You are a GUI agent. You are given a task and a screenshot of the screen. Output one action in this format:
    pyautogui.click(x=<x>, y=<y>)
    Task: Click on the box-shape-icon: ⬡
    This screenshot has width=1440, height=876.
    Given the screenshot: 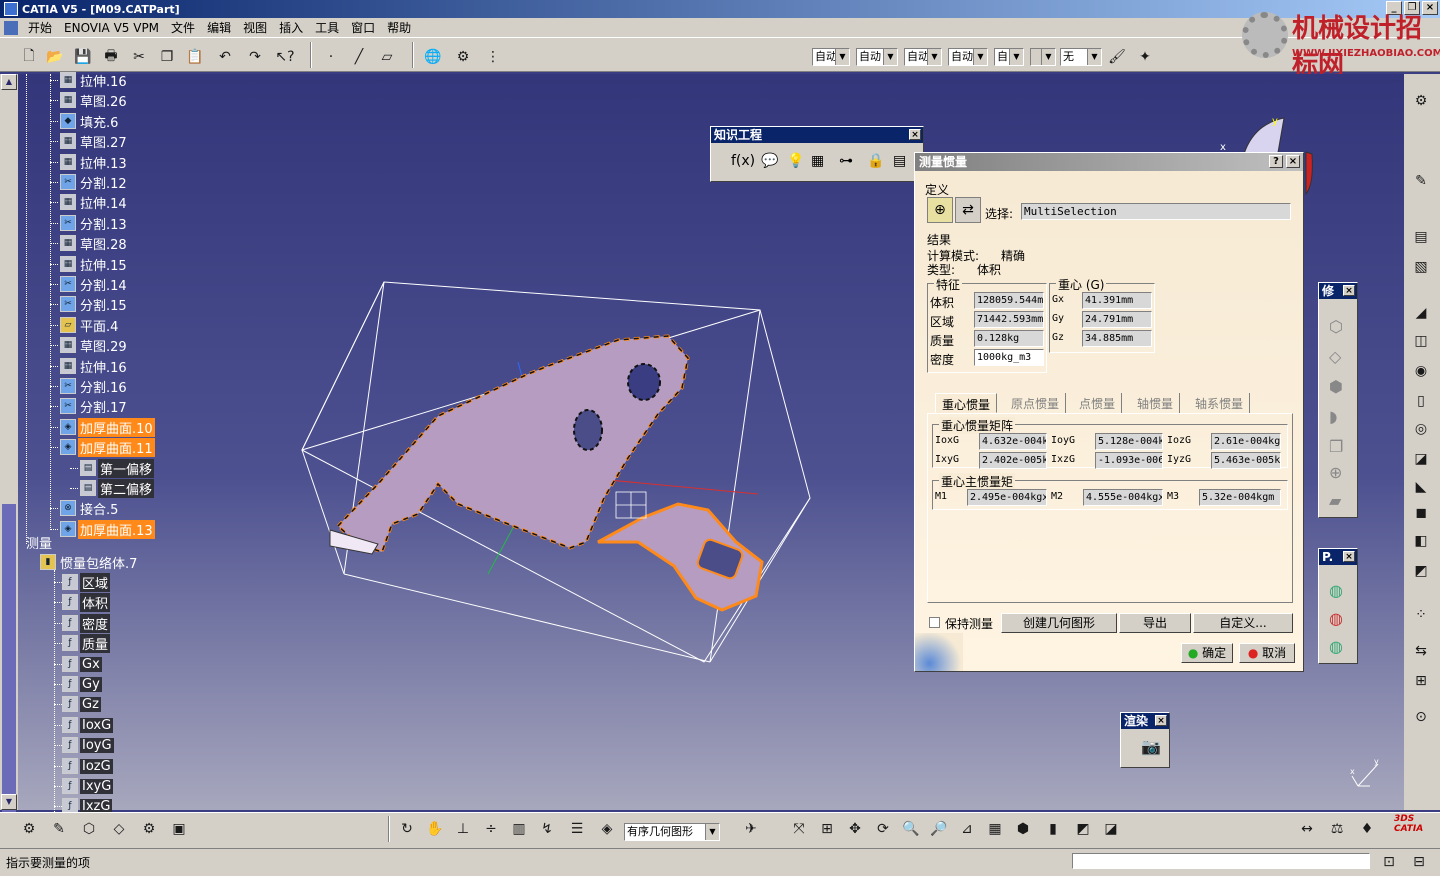 What is the action you would take?
    pyautogui.click(x=1336, y=326)
    